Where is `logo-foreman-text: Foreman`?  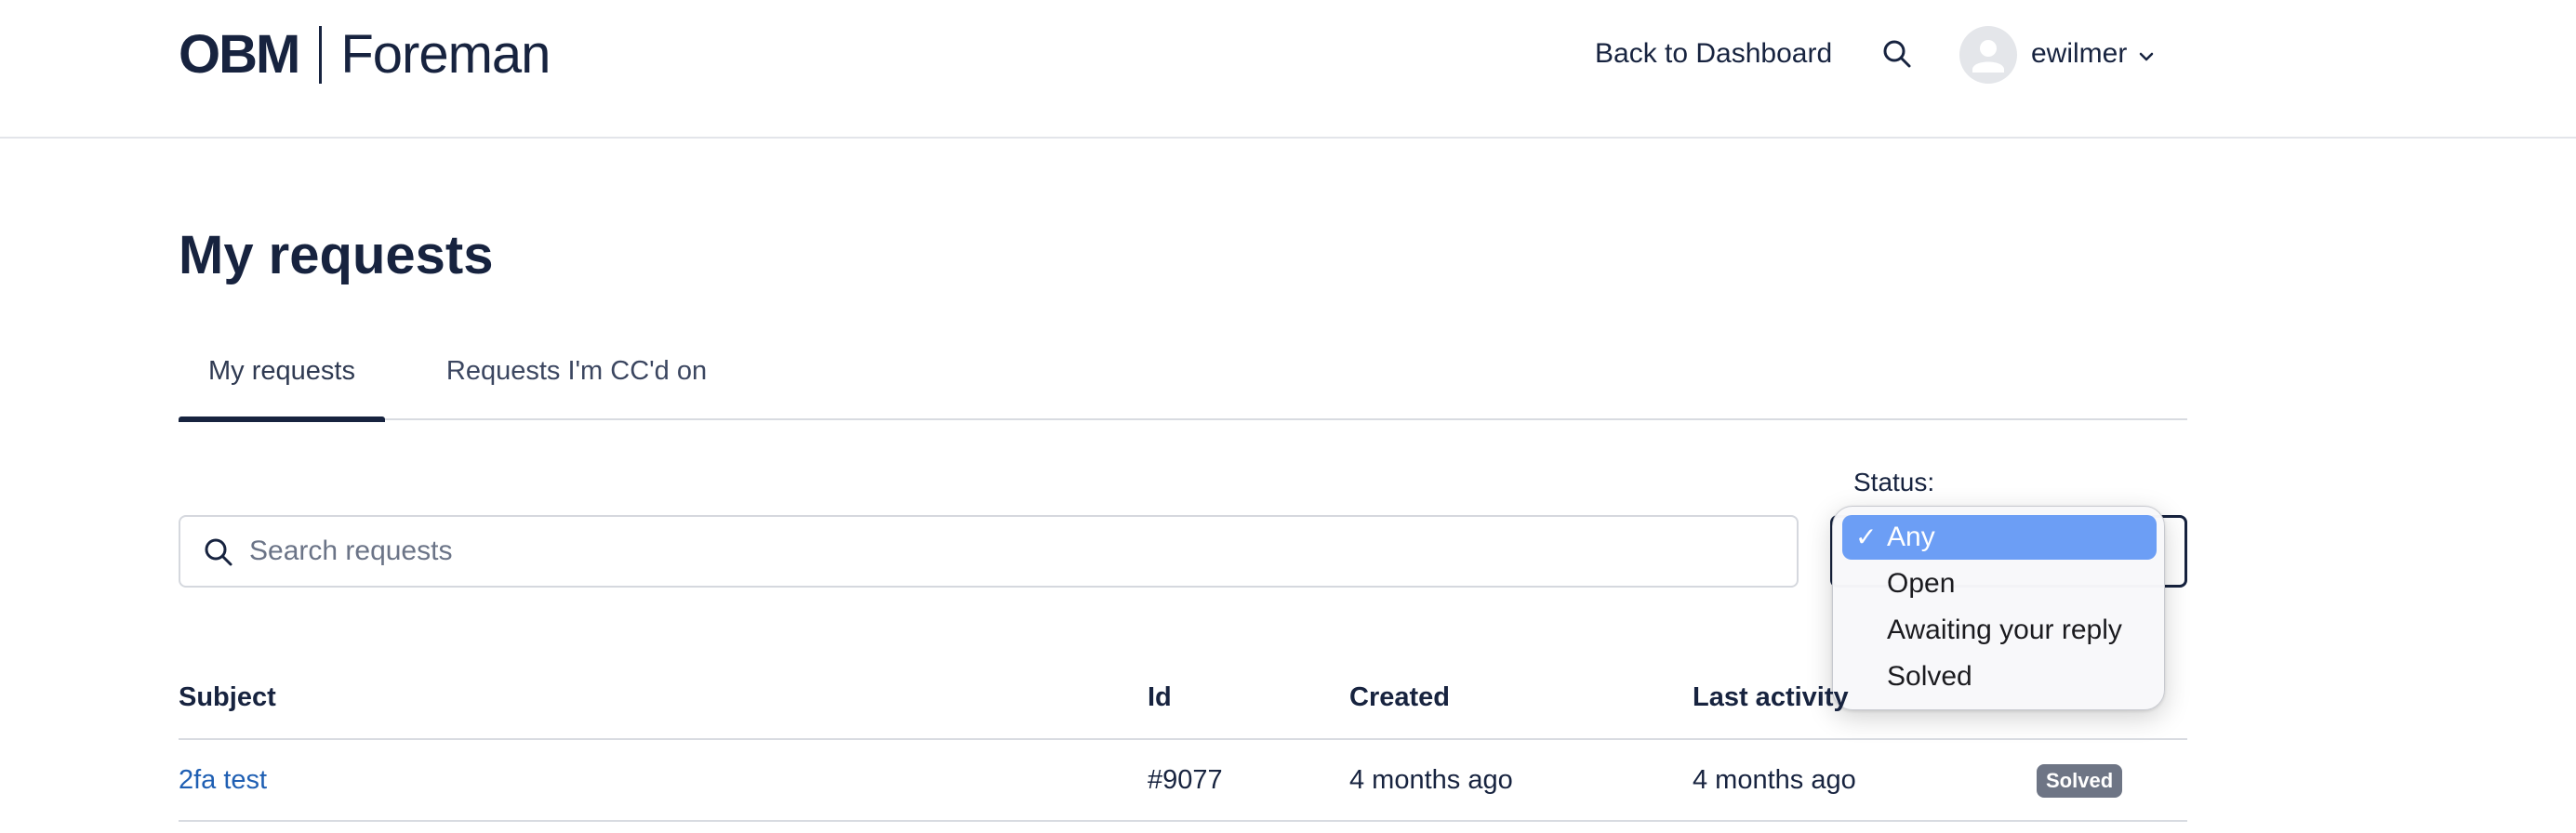 logo-foreman-text: Foreman is located at coordinates (445, 54).